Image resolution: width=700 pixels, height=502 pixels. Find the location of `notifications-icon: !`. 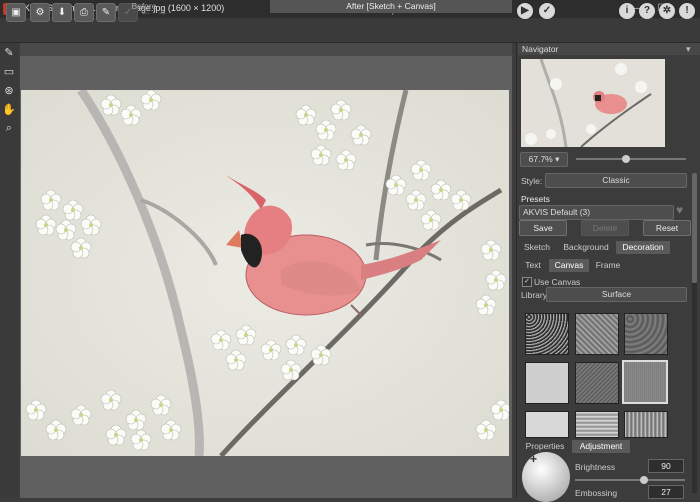

notifications-icon: ! is located at coordinates (687, 11).